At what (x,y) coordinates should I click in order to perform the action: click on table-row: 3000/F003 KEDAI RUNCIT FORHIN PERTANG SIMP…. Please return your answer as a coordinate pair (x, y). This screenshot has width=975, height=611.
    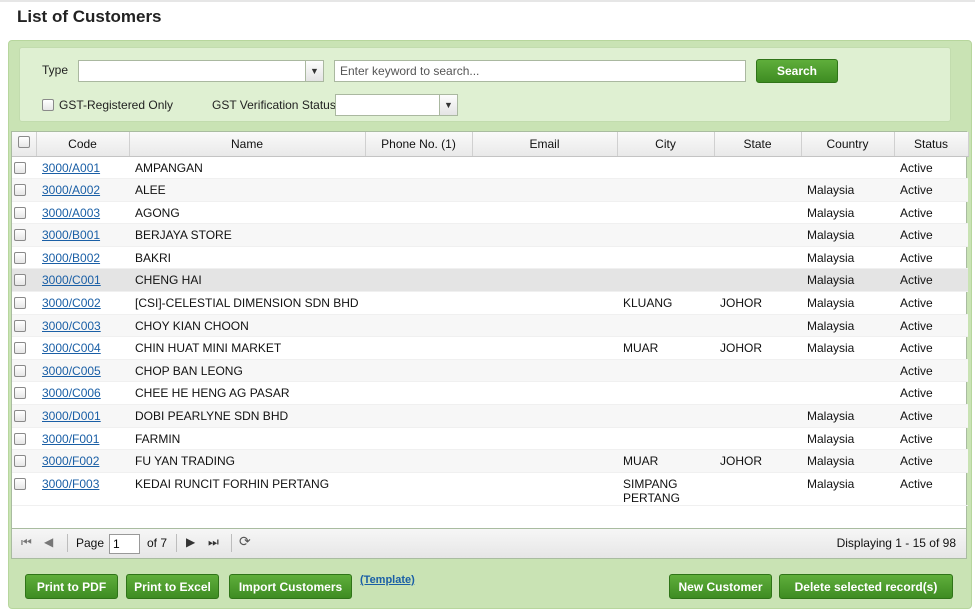
    Looking at the image, I should click on (490, 489).